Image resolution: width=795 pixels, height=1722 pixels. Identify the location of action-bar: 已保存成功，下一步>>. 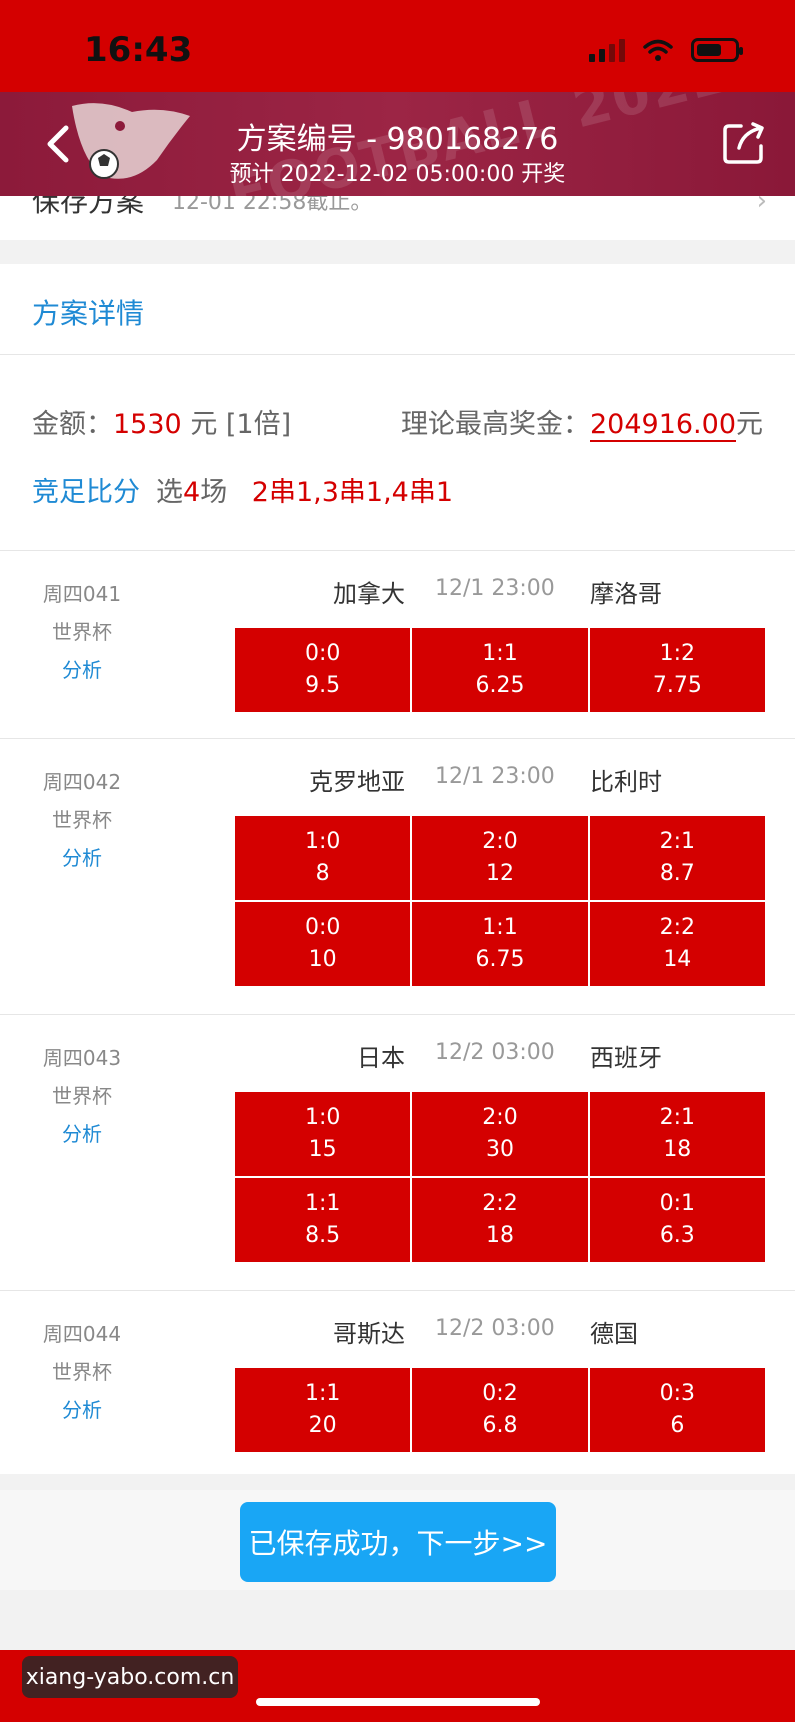
(397, 1540).